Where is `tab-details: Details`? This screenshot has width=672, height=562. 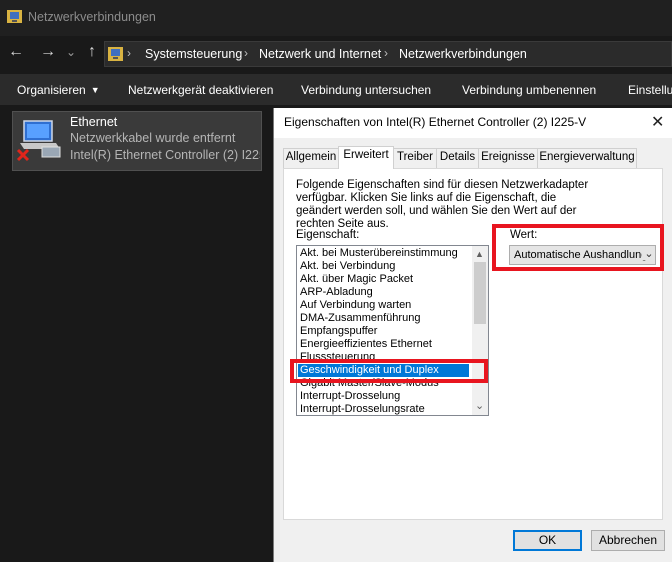 tab-details: Details is located at coordinates (457, 158).